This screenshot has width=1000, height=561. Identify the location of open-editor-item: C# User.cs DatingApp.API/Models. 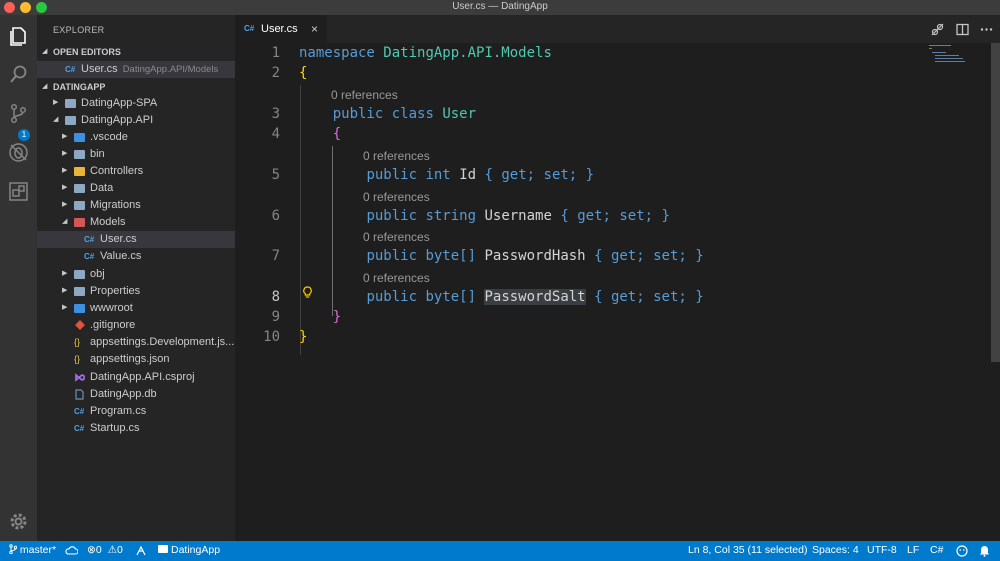
(136, 69).